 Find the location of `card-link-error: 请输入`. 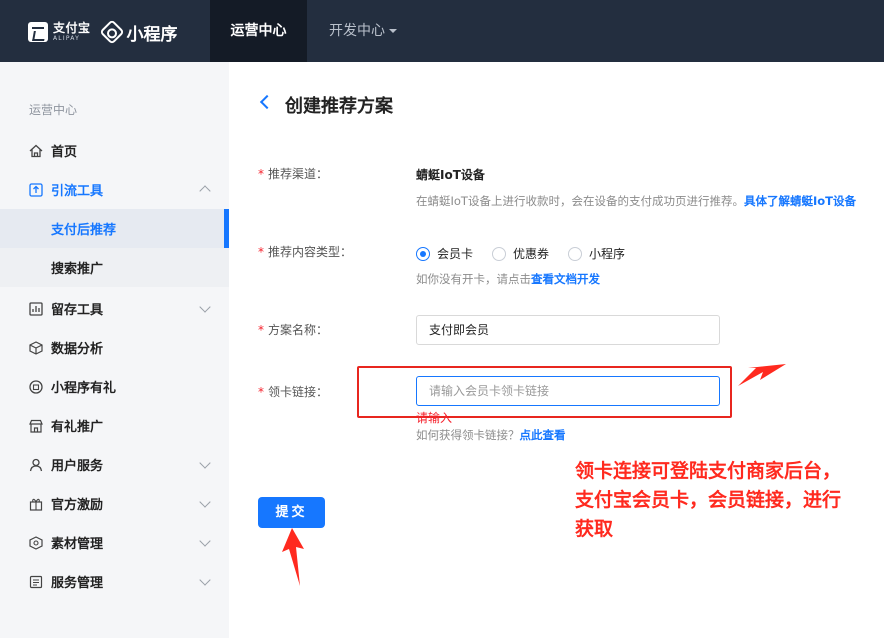

card-link-error: 请输入 is located at coordinates (434, 418).